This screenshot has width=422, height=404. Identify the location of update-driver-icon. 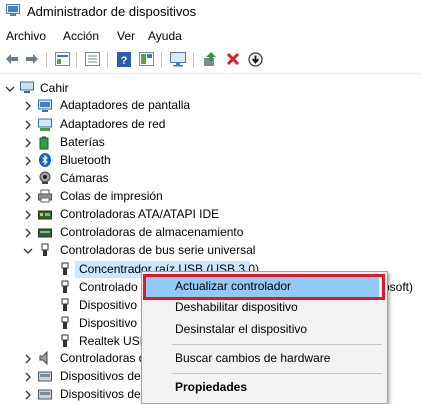
(210, 59).